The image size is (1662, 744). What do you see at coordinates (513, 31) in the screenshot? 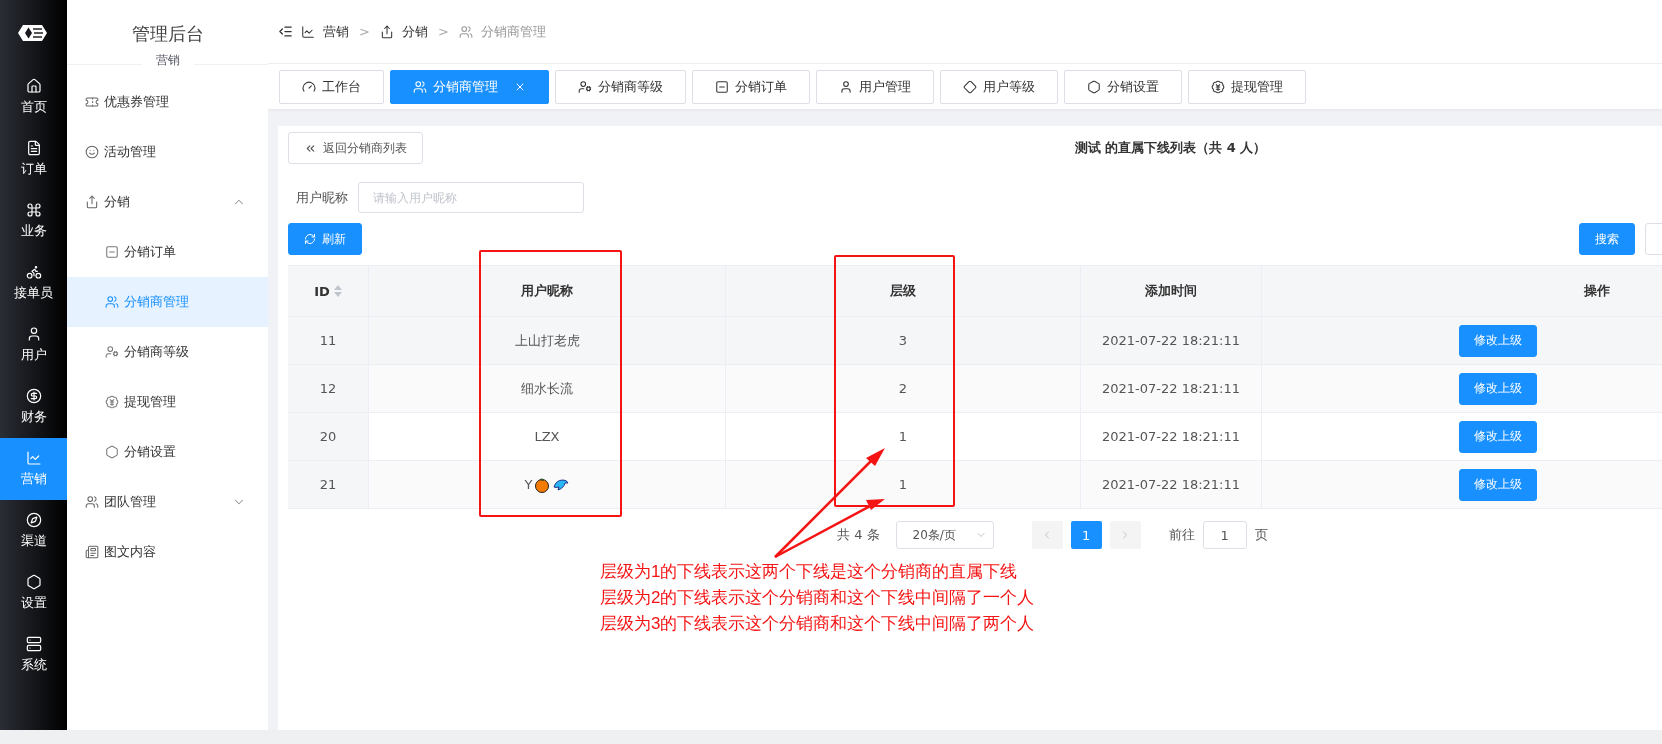
I see `breadcrumb-item: 分销商管理` at bounding box center [513, 31].